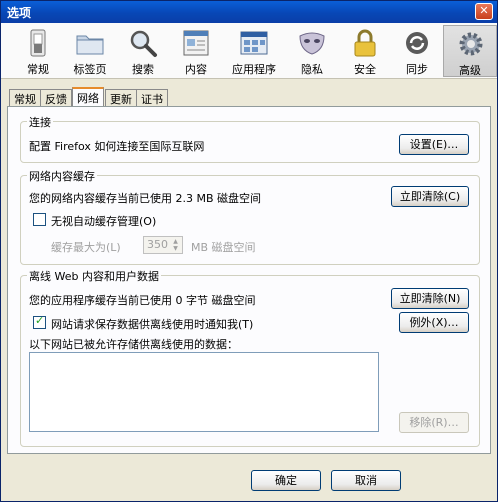 Image resolution: width=498 pixels, height=502 pixels. What do you see at coordinates (88, 96) in the screenshot?
I see `tab-network: 网络` at bounding box center [88, 96].